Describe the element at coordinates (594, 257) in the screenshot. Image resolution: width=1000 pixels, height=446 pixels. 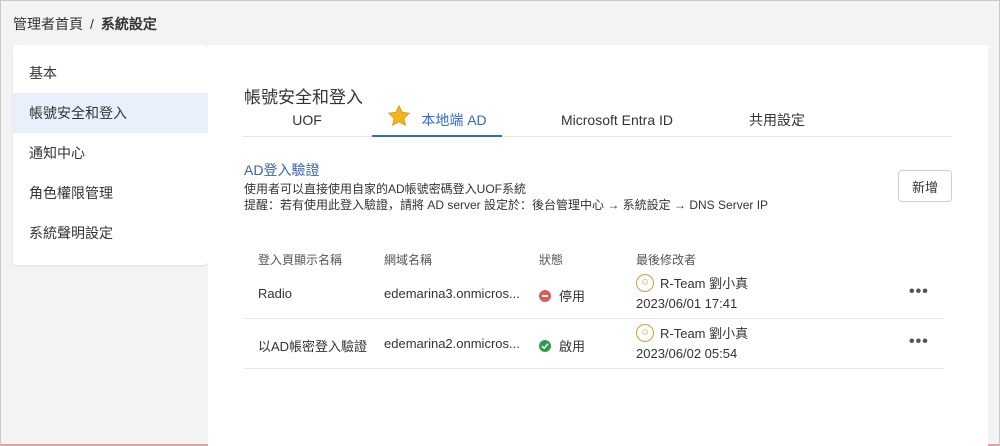
I see `table-header: 登入頁顯示名稱 網域名稱 狀態 最後修改者` at that location.